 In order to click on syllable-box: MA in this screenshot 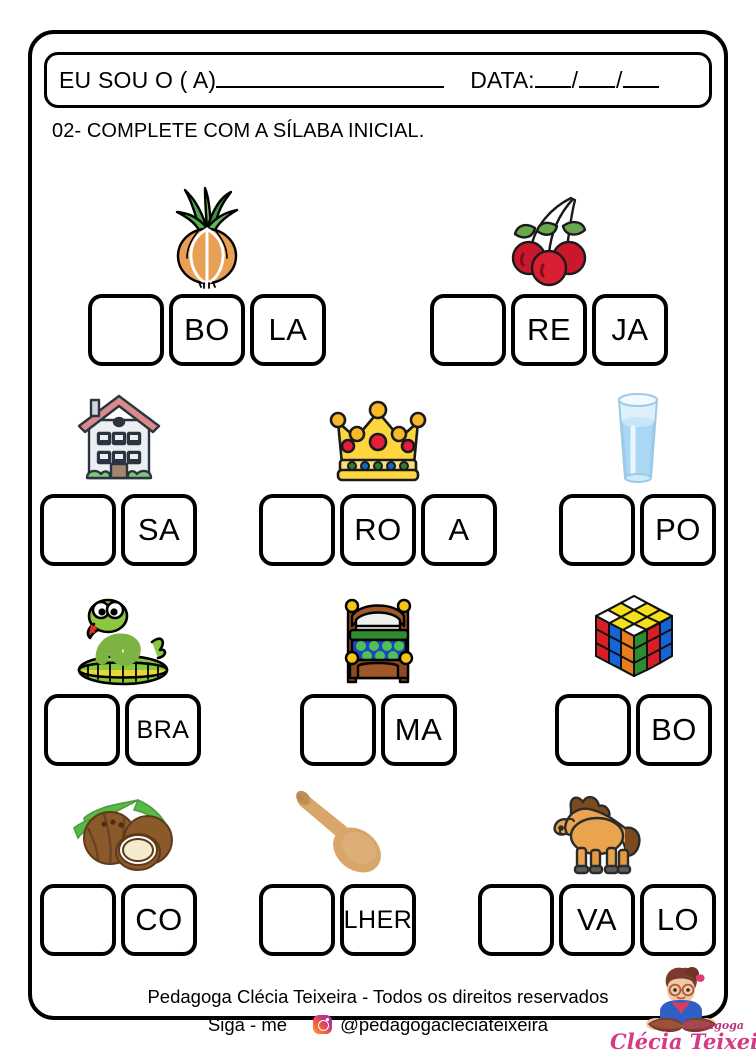, I will do `click(418, 730)`.